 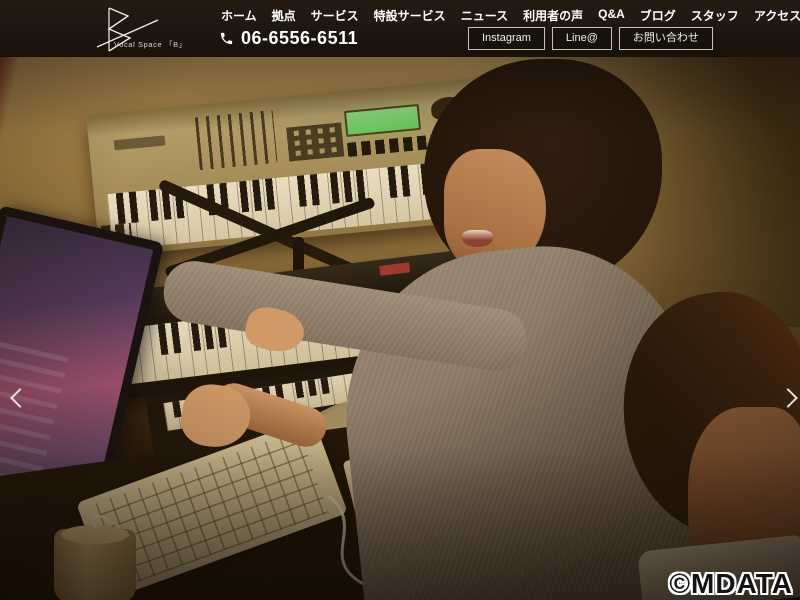 What do you see at coordinates (731, 583) in the screenshot?
I see `watermark: ©MDATA` at bounding box center [731, 583].